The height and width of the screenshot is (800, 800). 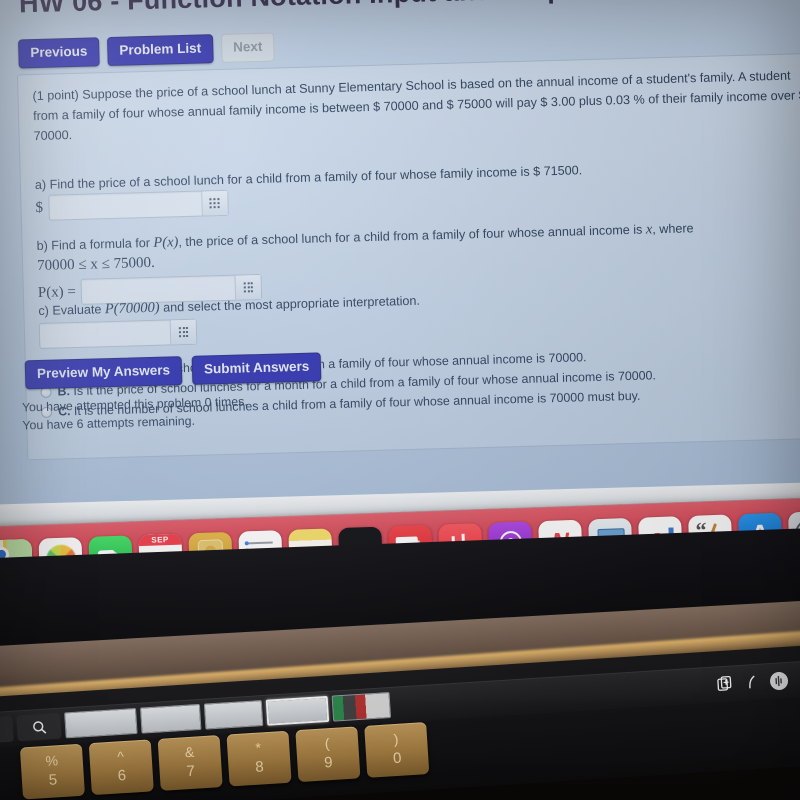 I want to click on touchbar-back-button, so click(x=7, y=730).